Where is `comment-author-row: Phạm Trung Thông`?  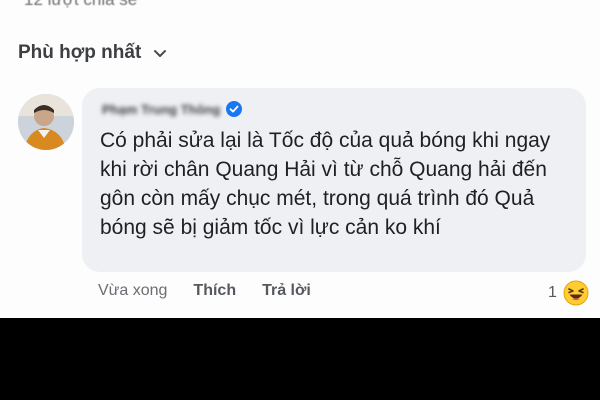 comment-author-row: Phạm Trung Thông is located at coordinates (172, 109).